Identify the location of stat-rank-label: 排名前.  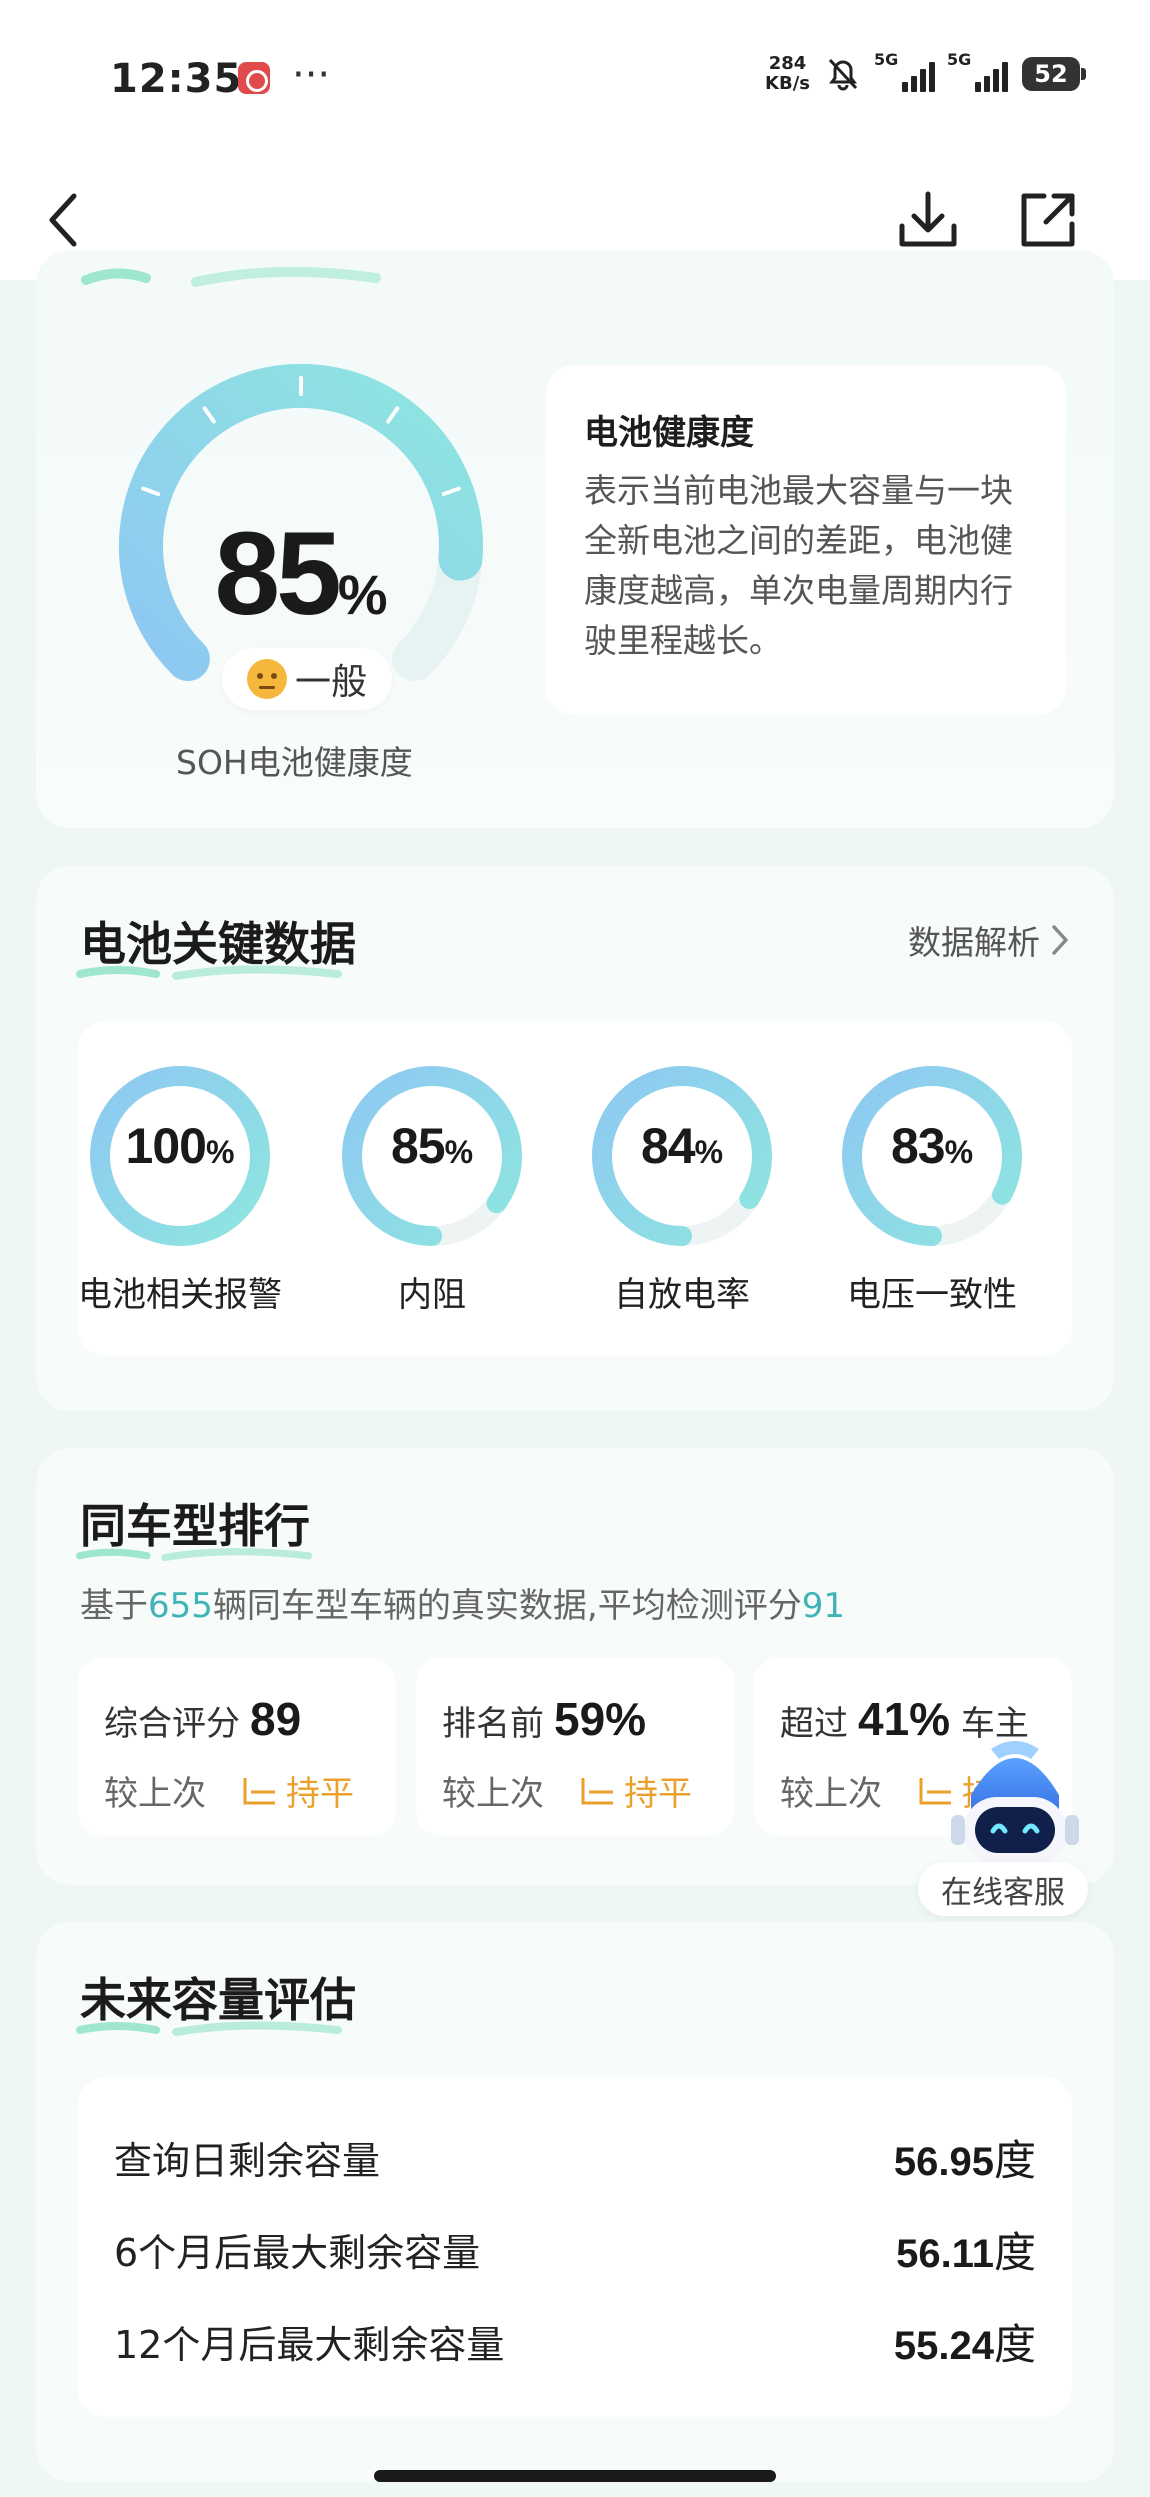
(493, 1724).